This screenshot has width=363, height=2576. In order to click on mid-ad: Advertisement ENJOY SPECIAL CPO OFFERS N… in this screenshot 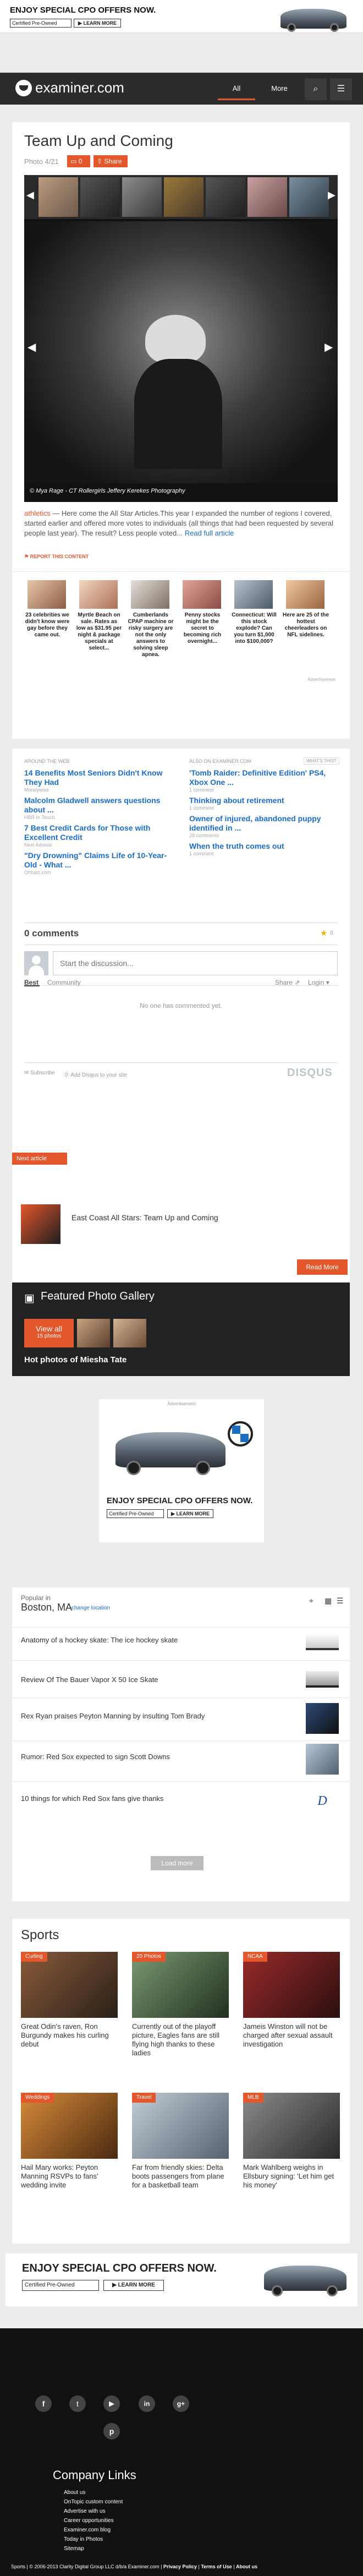, I will do `click(182, 1471)`.